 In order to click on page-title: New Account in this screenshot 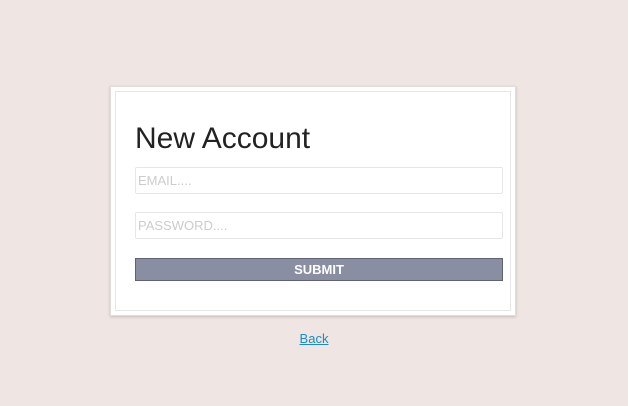, I will do `click(223, 138)`.